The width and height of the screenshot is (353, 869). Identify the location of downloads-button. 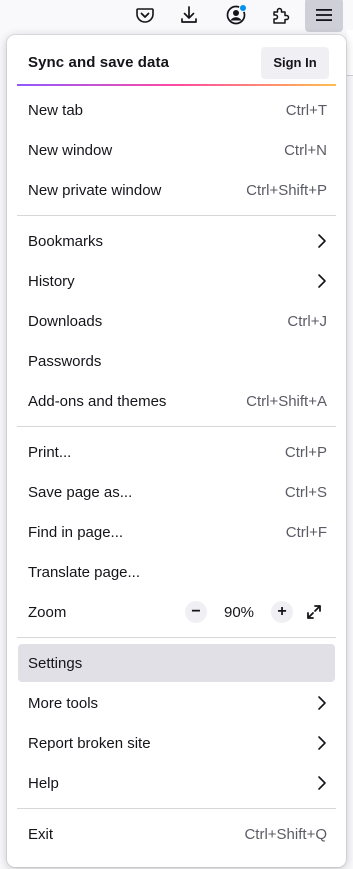
(189, 15).